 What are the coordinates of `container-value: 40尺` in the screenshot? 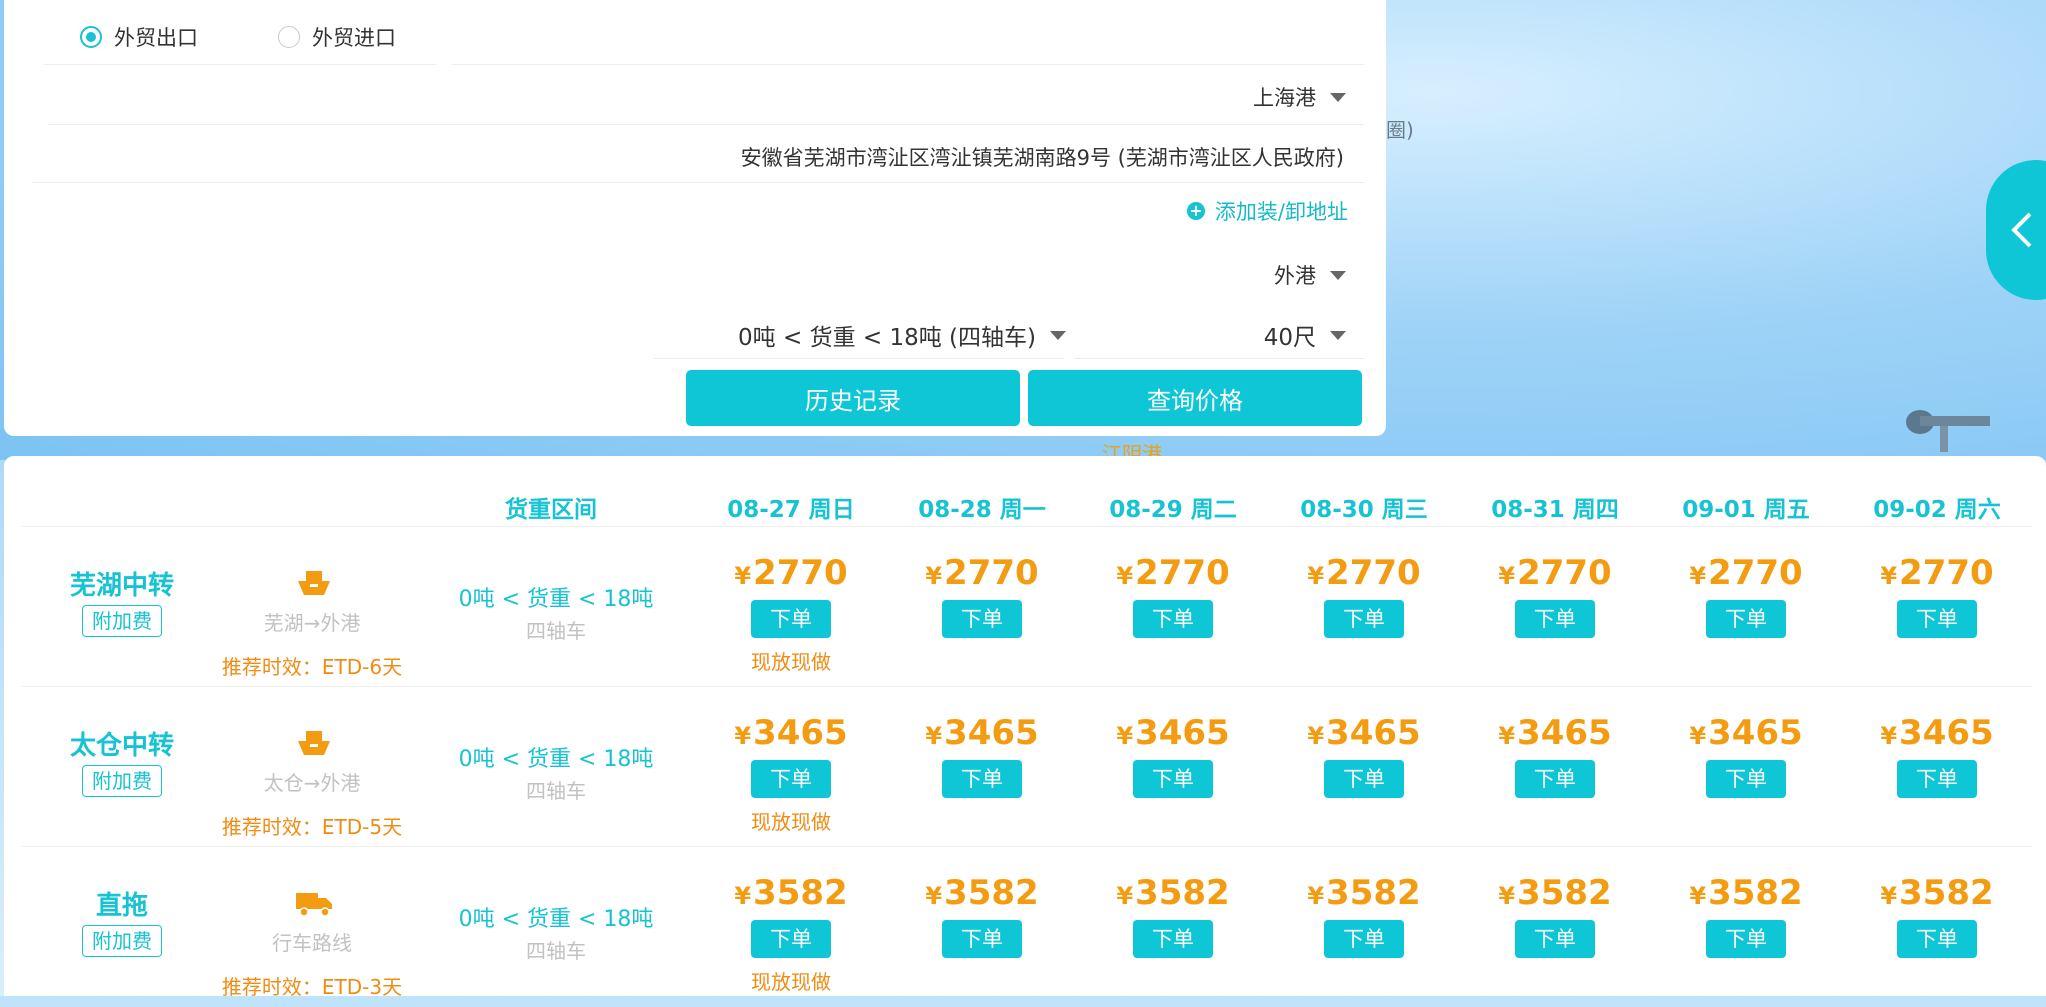 It's located at (1289, 338).